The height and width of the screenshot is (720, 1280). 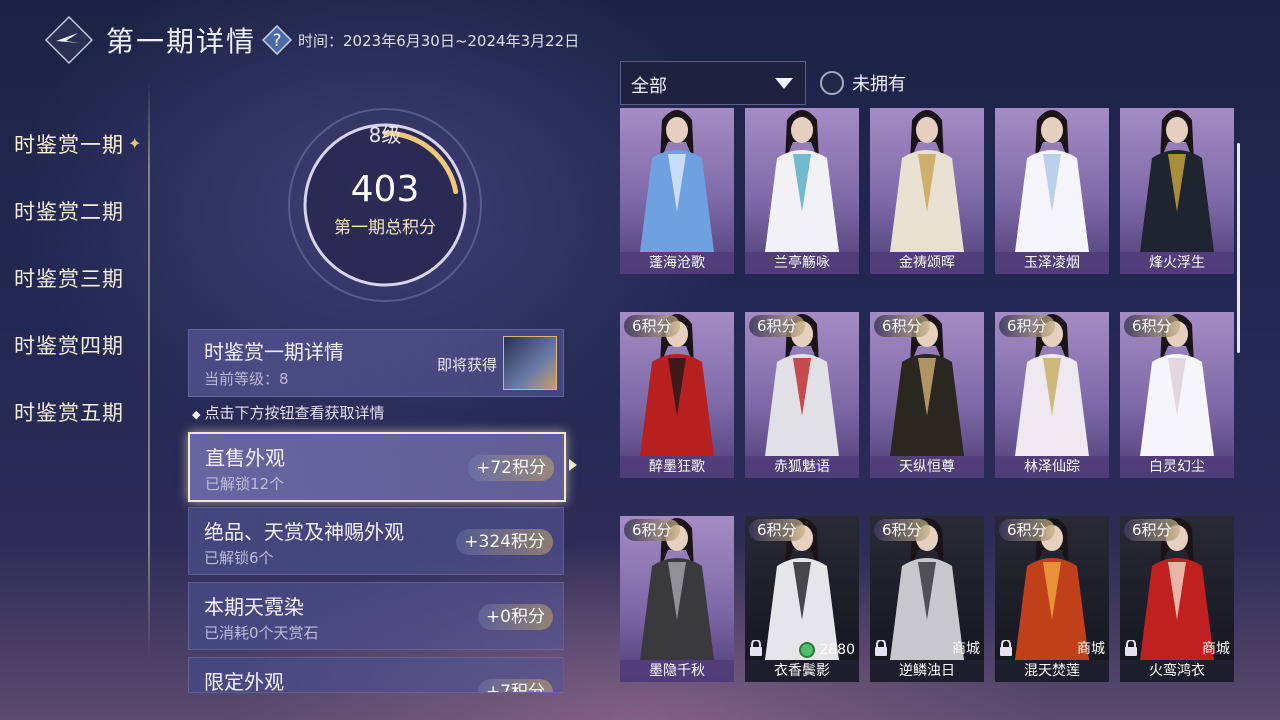 What do you see at coordinates (135, 143) in the screenshot?
I see `sparkle-icon: ✦` at bounding box center [135, 143].